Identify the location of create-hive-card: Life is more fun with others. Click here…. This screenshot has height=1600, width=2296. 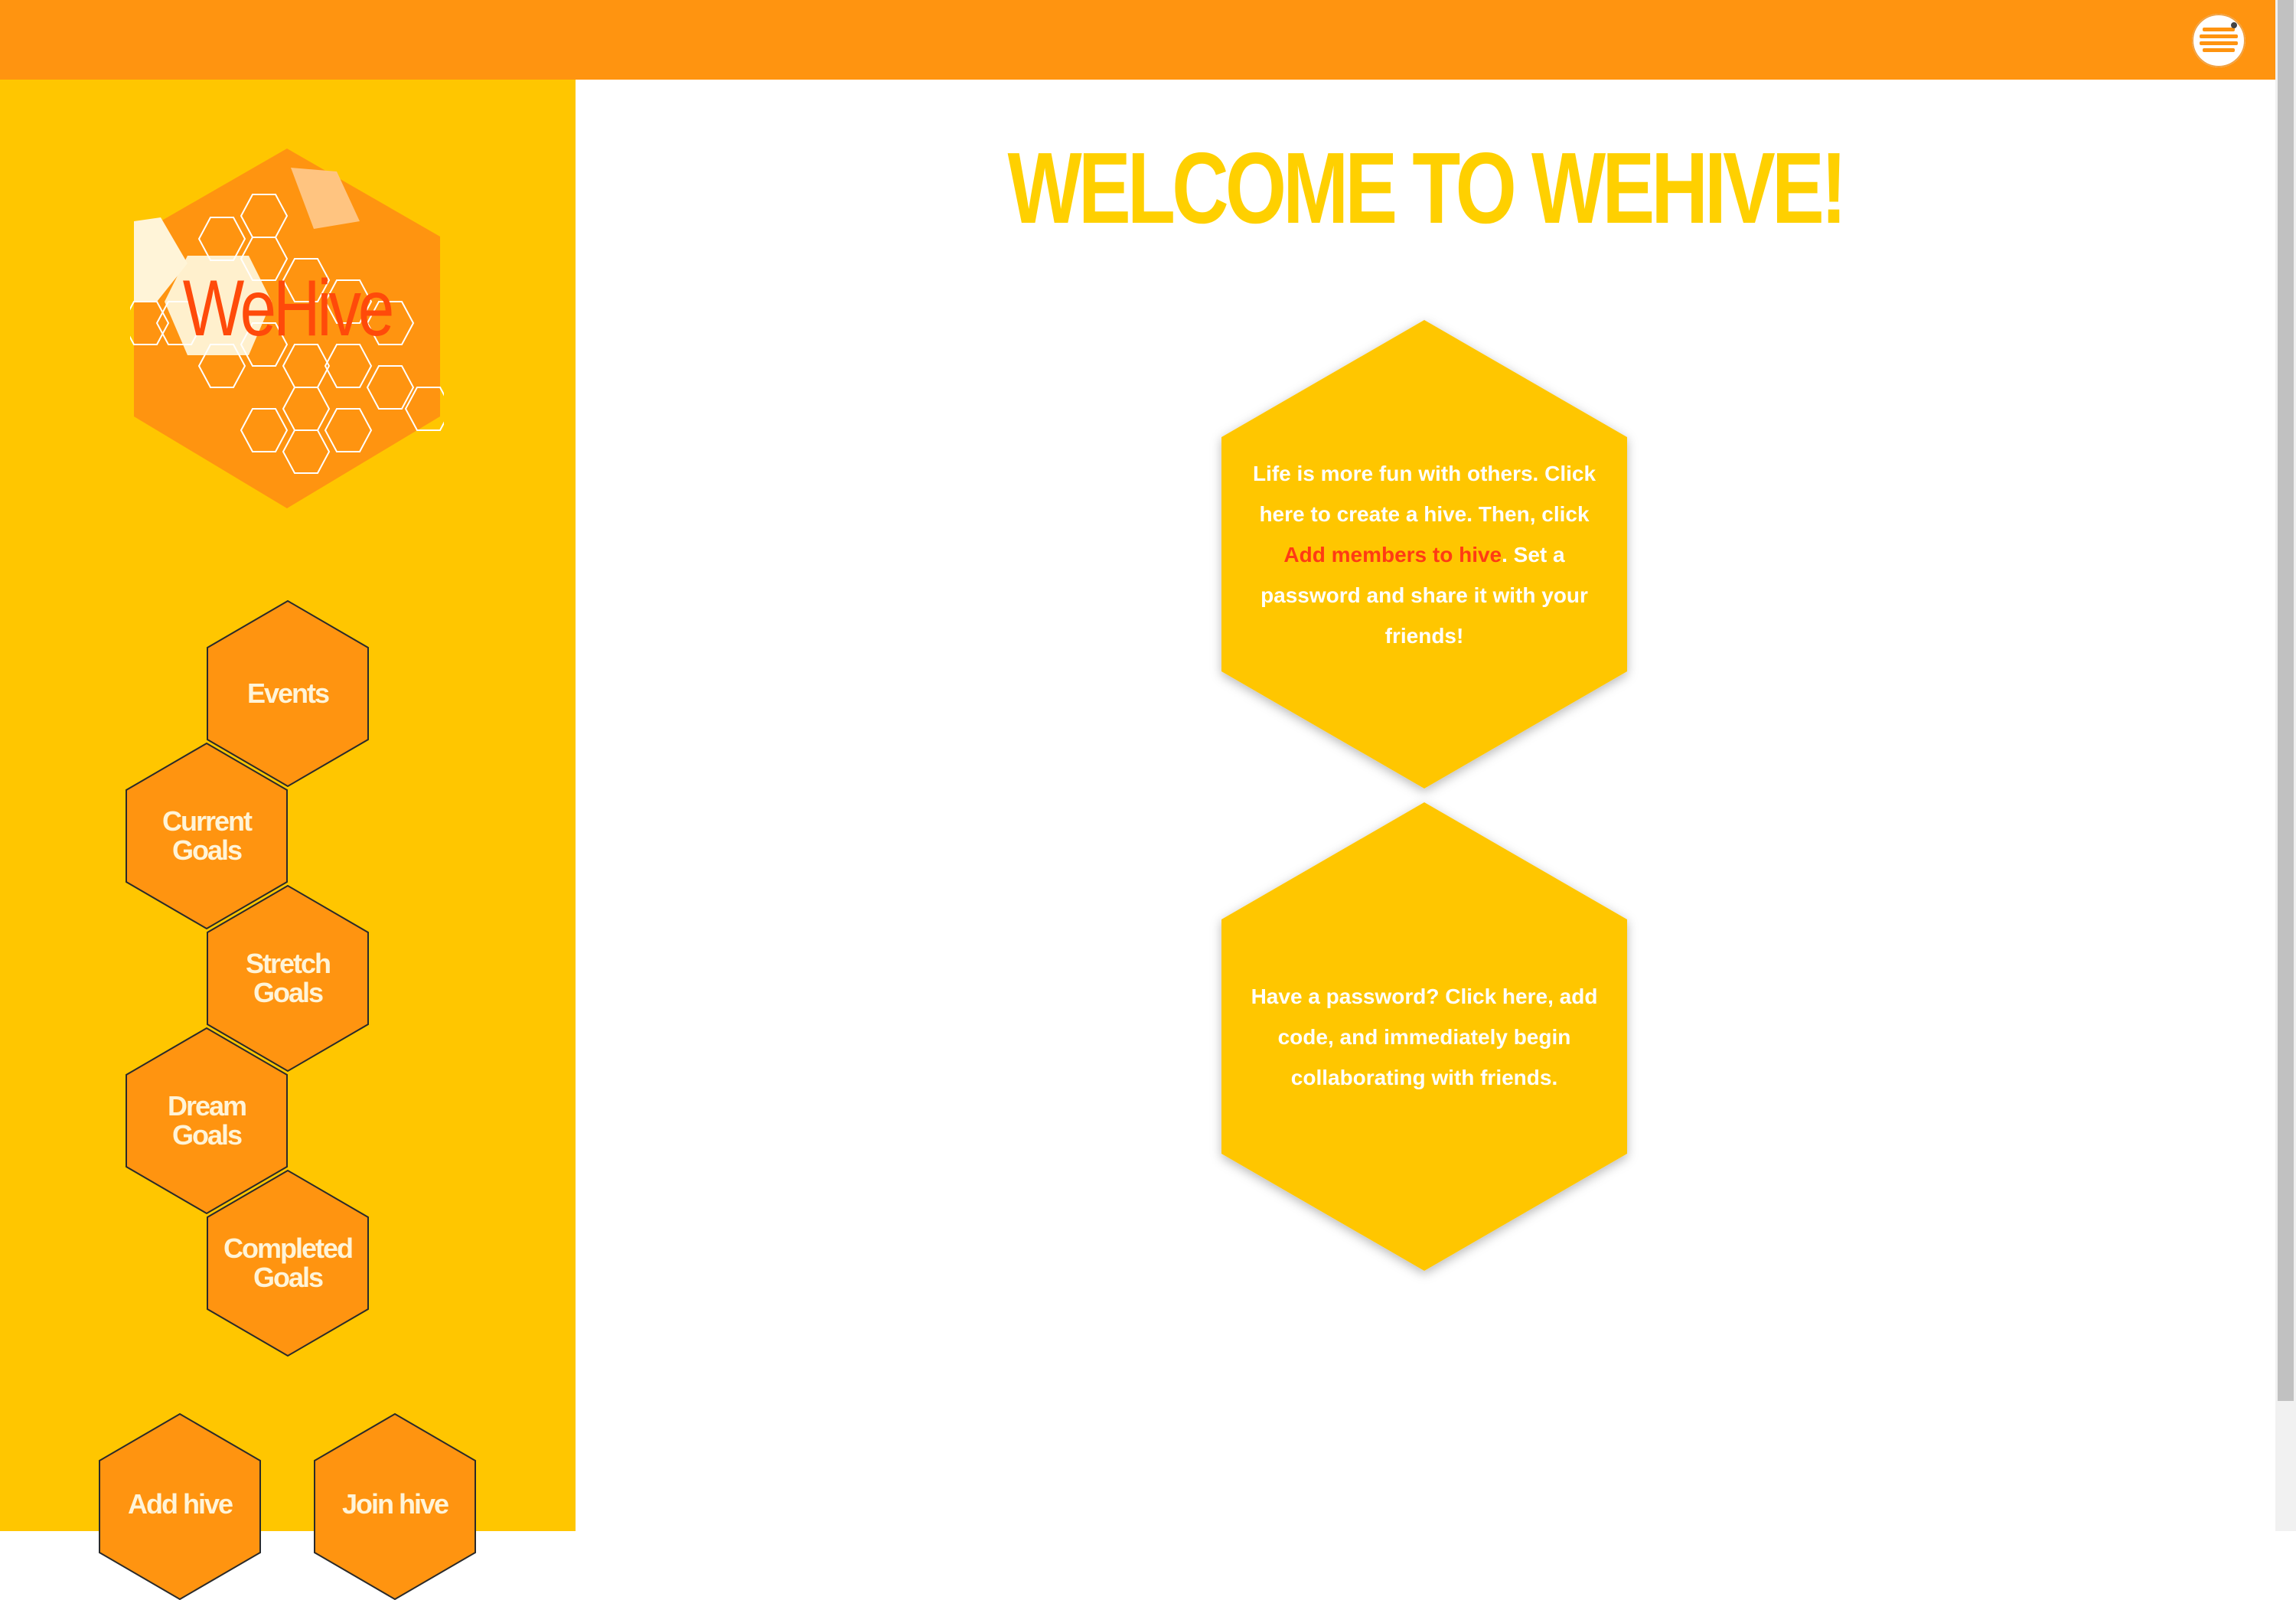
(1424, 554).